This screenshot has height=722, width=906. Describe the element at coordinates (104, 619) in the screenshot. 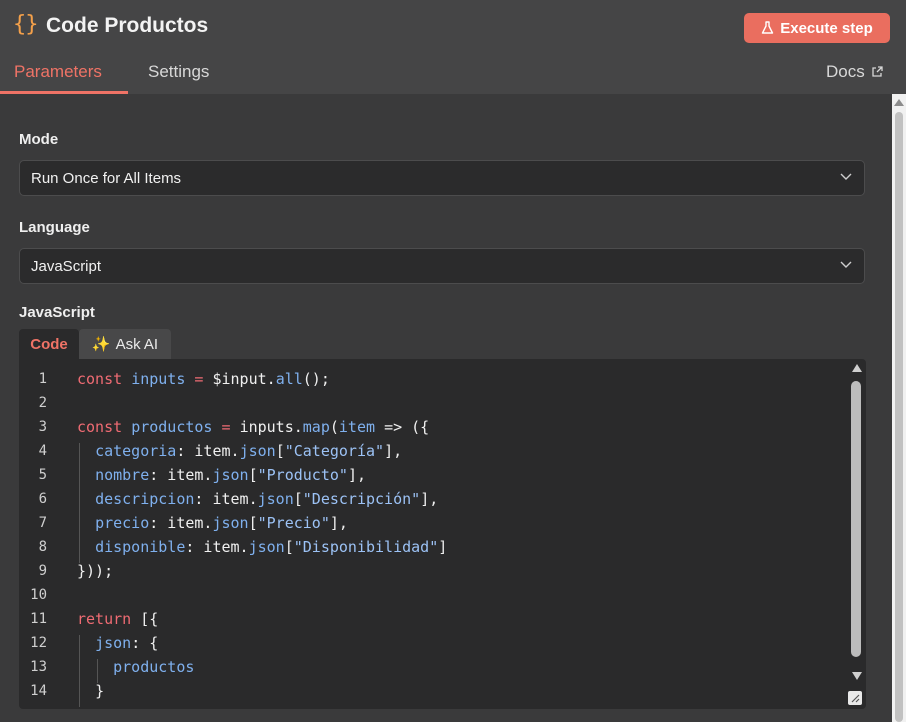

I see `code-token: return` at that location.